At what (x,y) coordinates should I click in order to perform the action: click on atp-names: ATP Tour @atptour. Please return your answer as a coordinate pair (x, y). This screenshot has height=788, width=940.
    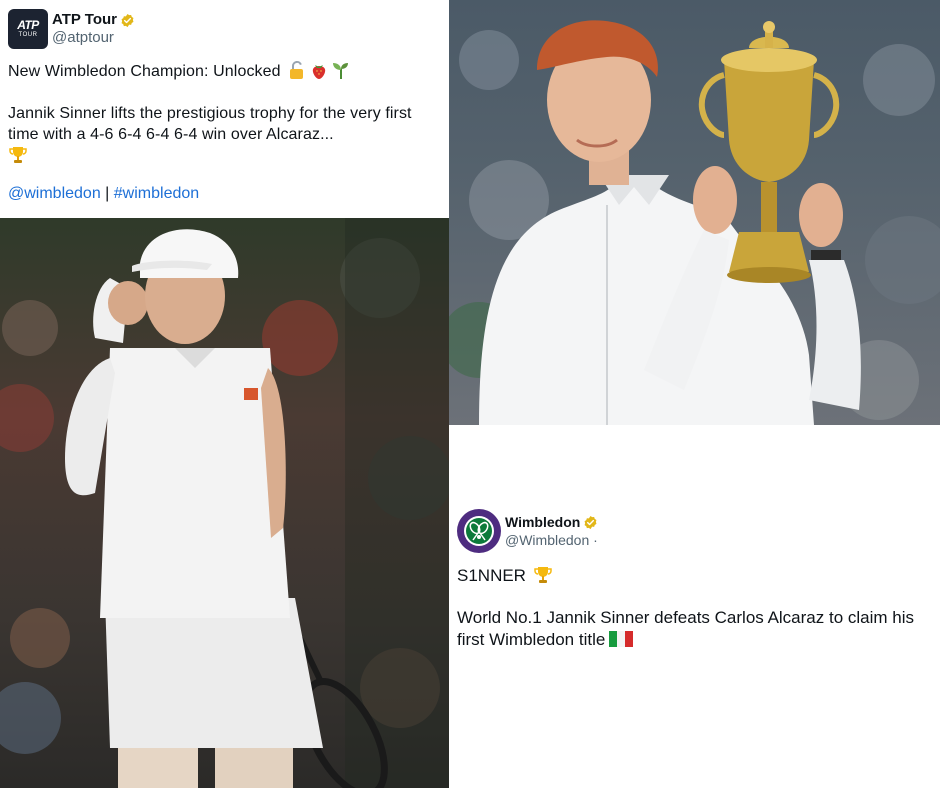
    Looking at the image, I should click on (93, 29).